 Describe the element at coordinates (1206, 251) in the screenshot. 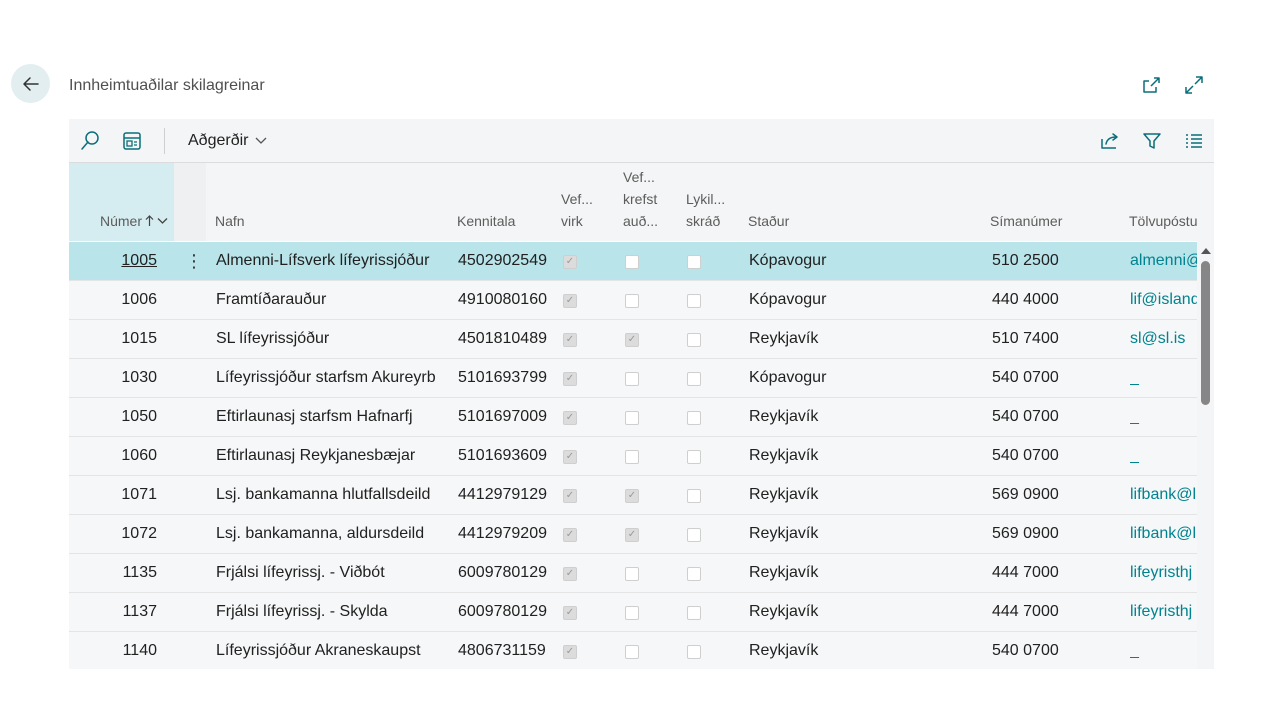

I see `scroll-up-icon` at that location.